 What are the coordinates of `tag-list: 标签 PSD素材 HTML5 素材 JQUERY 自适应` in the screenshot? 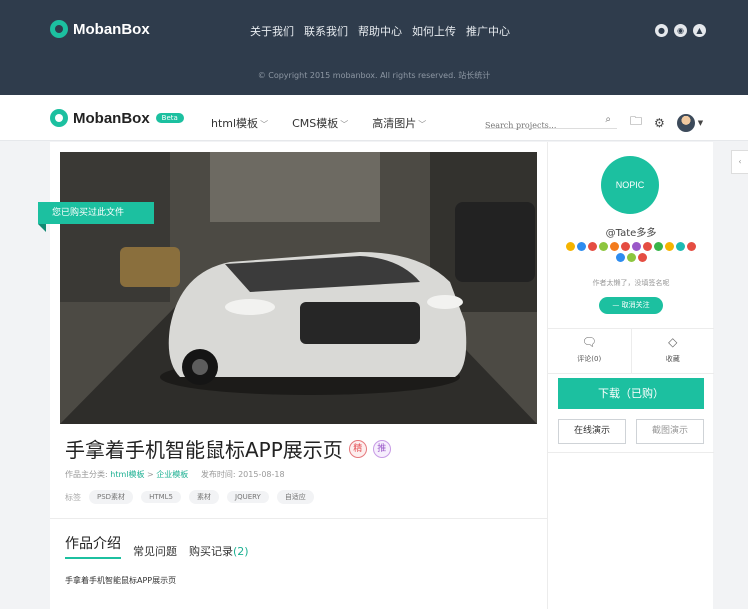 It's located at (189, 497).